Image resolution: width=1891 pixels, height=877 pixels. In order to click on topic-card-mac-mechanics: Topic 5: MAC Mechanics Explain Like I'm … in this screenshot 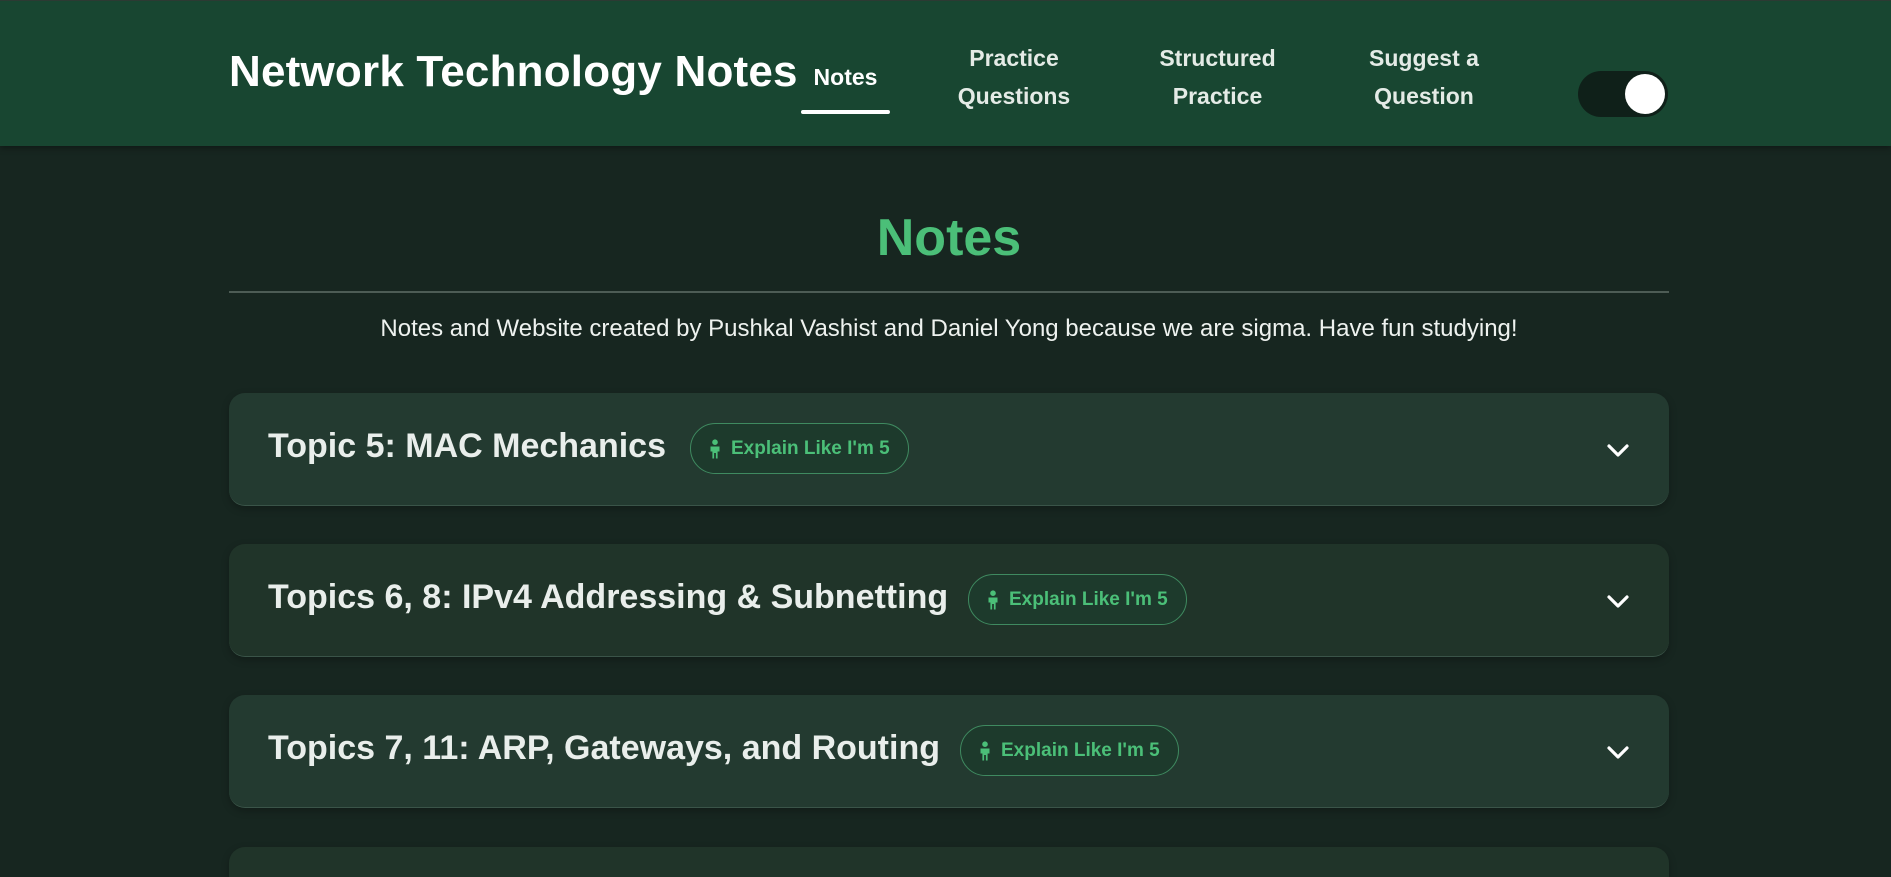, I will do `click(949, 449)`.